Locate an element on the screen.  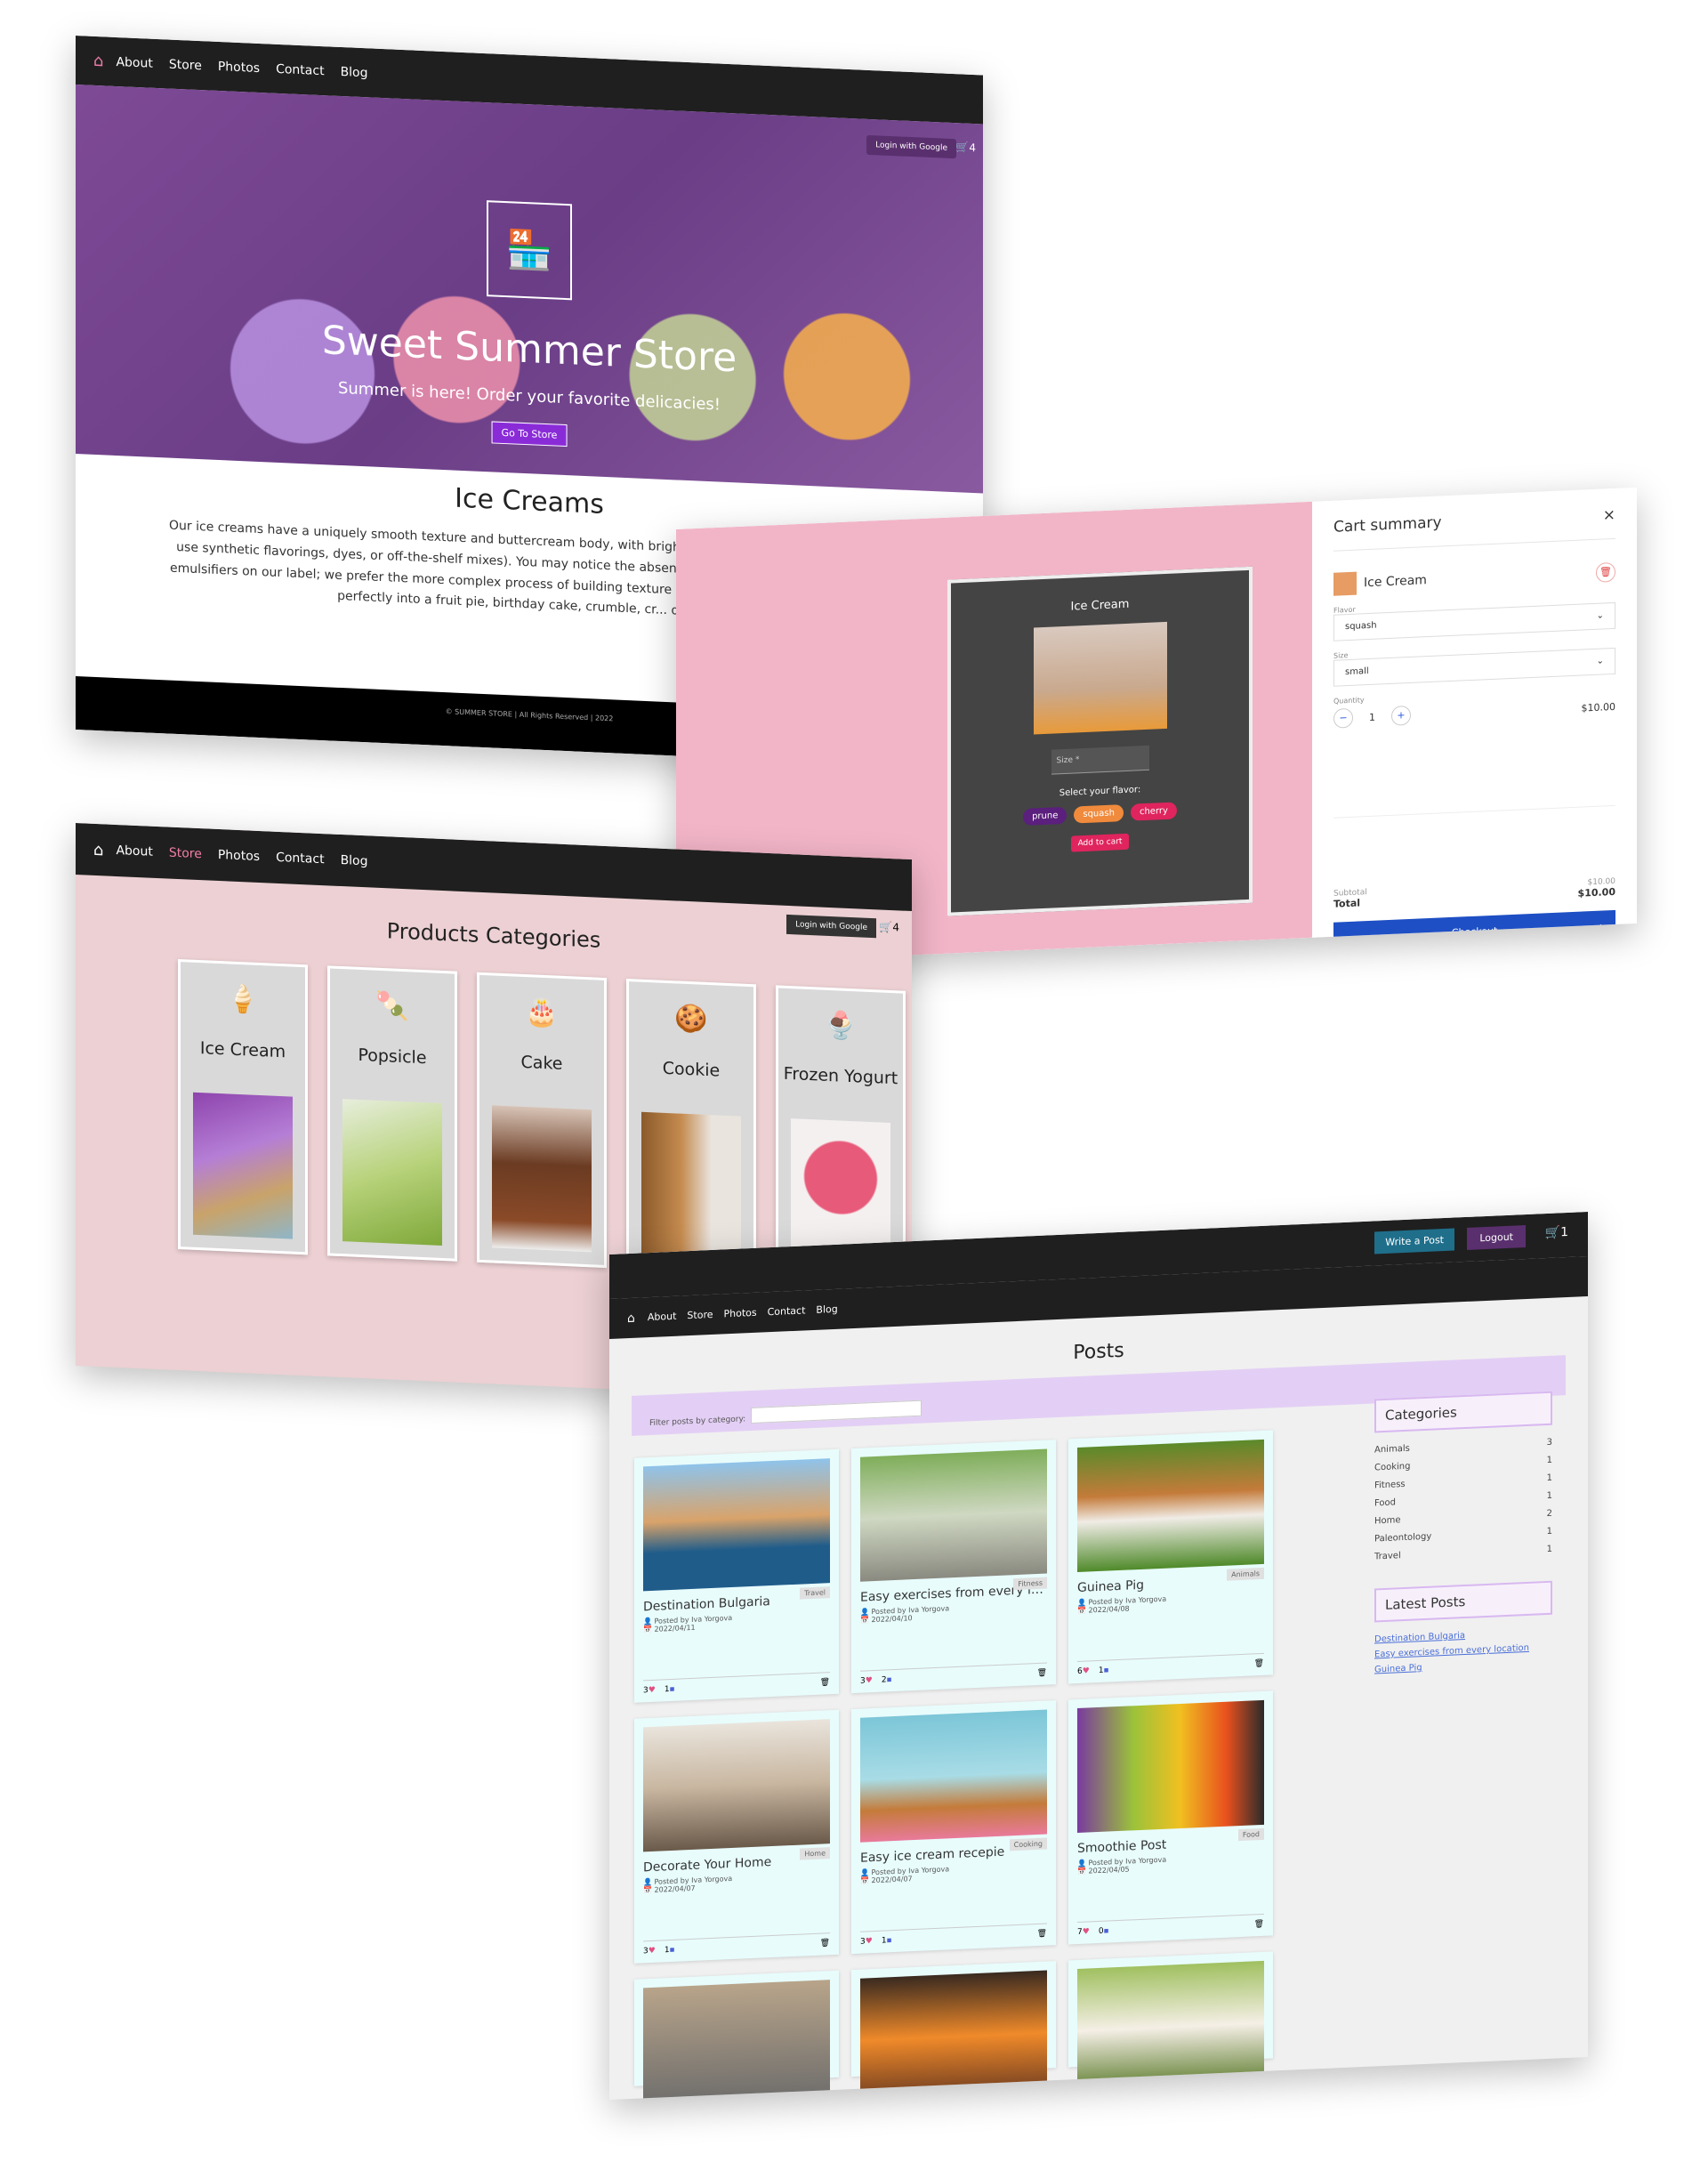
category-row: Travel 1 is located at coordinates (1463, 1554).